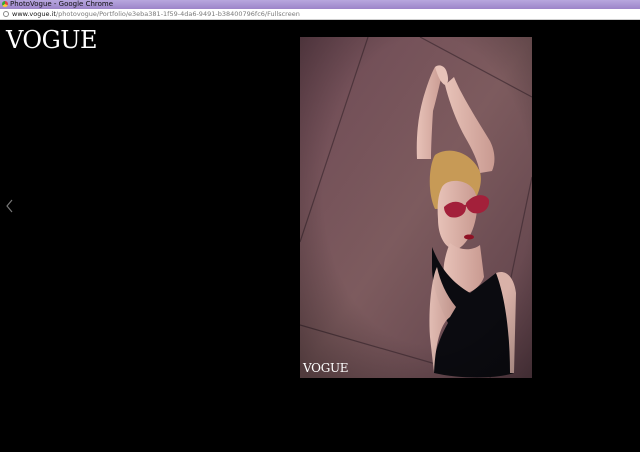  What do you see at coordinates (62, 4) in the screenshot?
I see `window-title: PhotoVogue - Google Chrome` at bounding box center [62, 4].